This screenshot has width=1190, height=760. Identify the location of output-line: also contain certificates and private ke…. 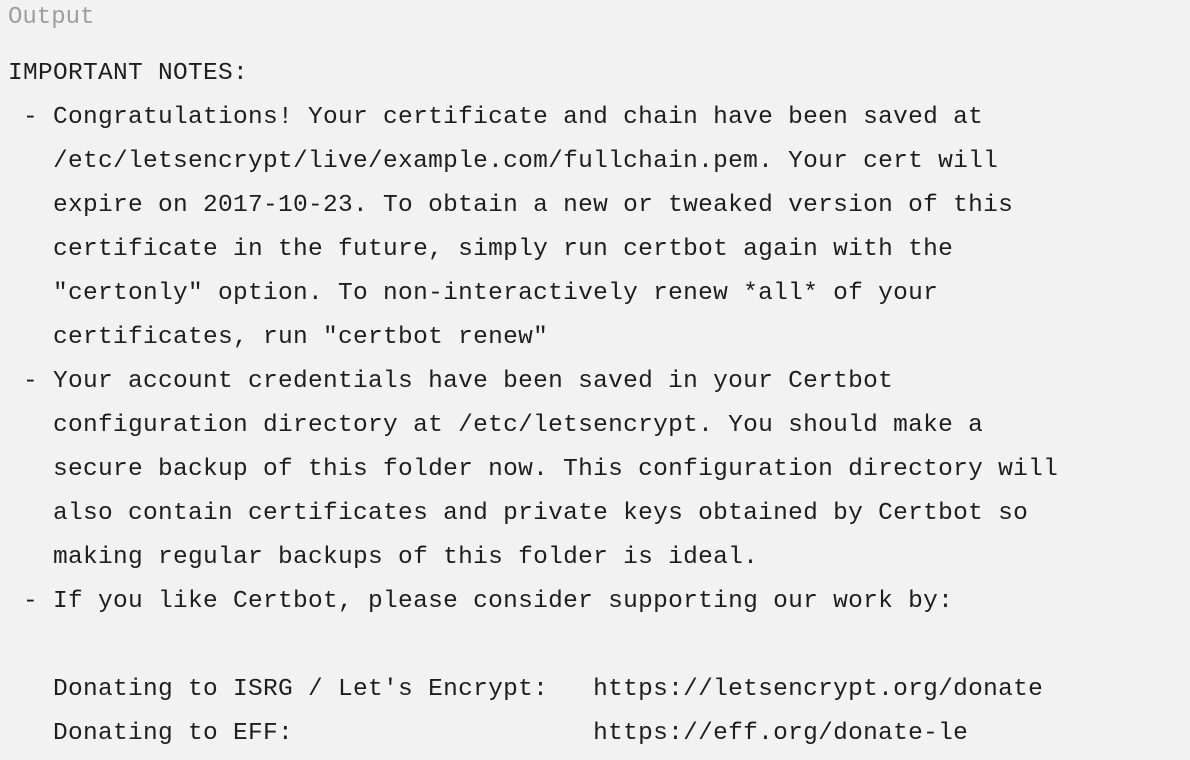
(518, 513).